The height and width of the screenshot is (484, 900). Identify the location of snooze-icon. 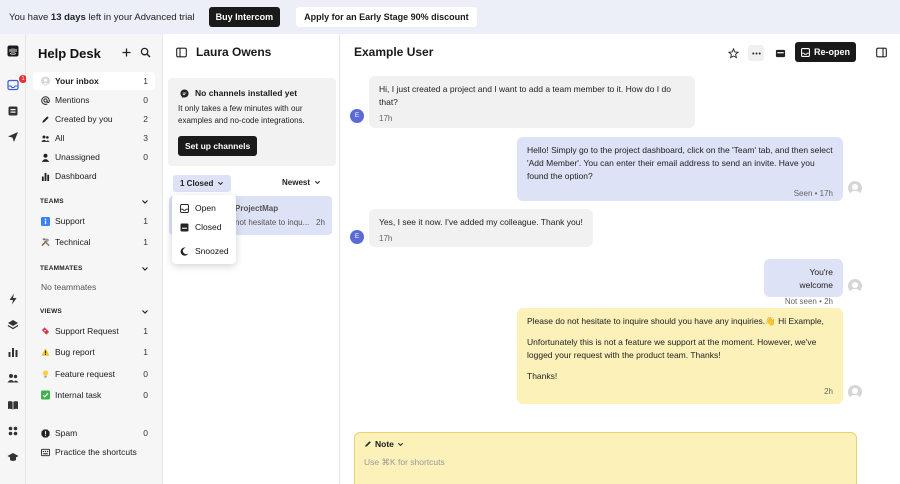
(780, 53).